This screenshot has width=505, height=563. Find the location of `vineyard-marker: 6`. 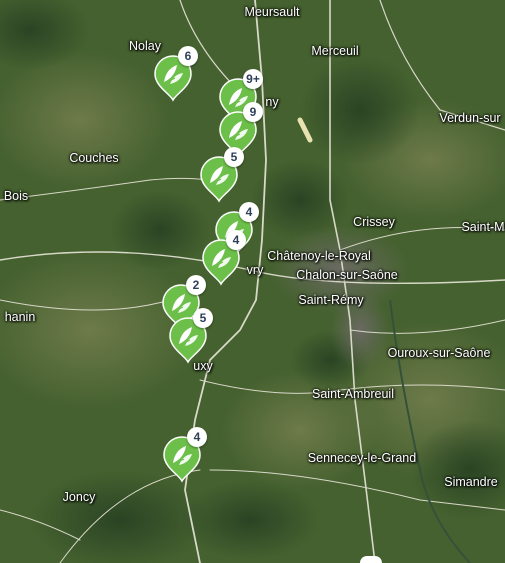

vineyard-marker: 6 is located at coordinates (175, 74).